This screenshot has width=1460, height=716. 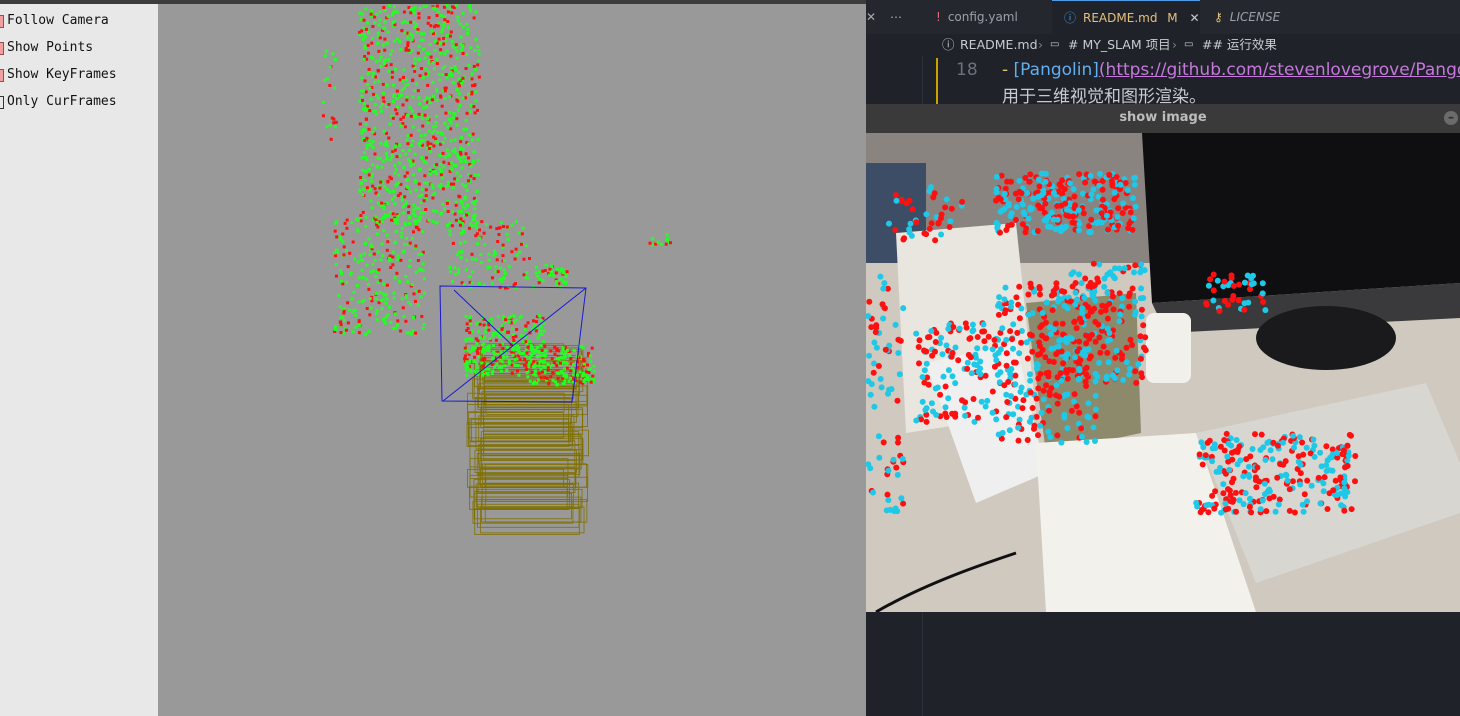 What do you see at coordinates (79, 48) in the screenshot?
I see `show-points-checkbox: Show Points` at bounding box center [79, 48].